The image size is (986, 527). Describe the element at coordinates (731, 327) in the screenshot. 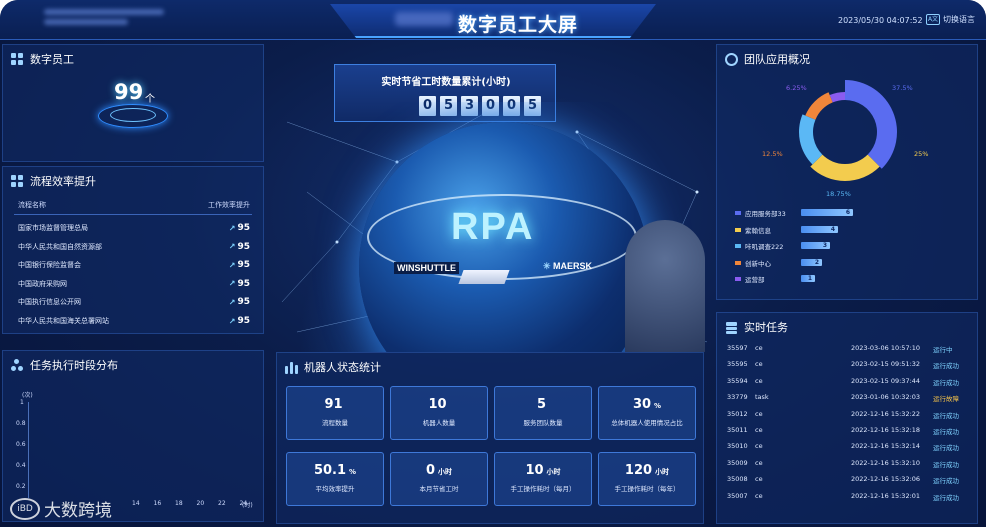

I see `layers-icon` at that location.